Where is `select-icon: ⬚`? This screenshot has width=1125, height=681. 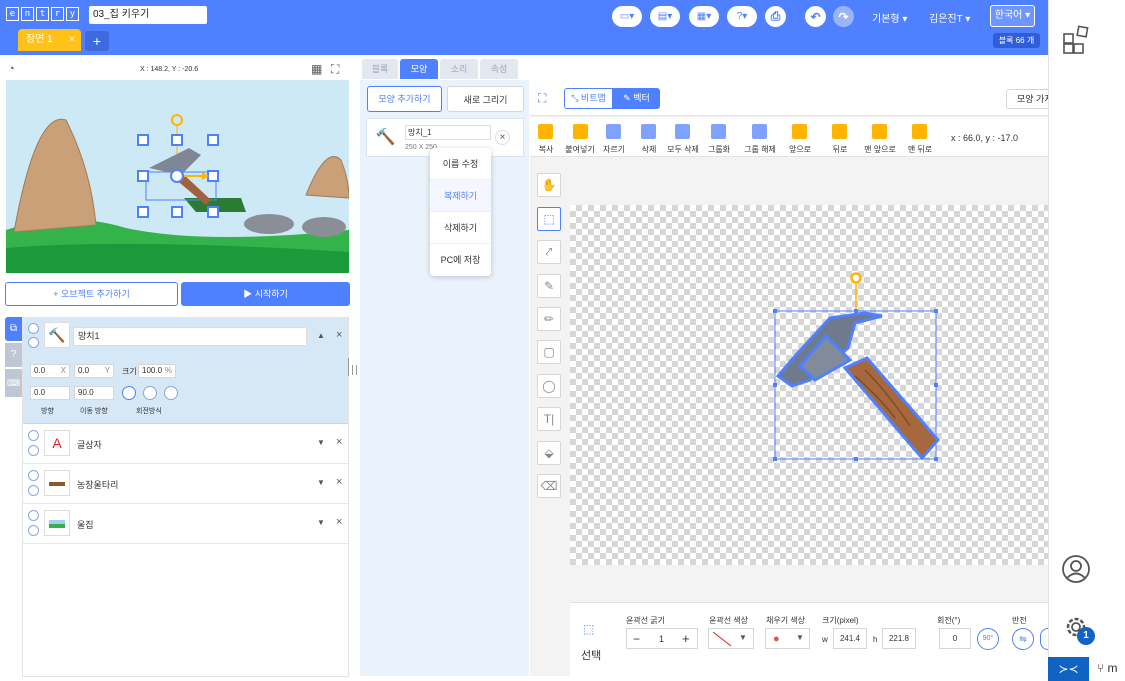 select-icon: ⬚ is located at coordinates (549, 219).